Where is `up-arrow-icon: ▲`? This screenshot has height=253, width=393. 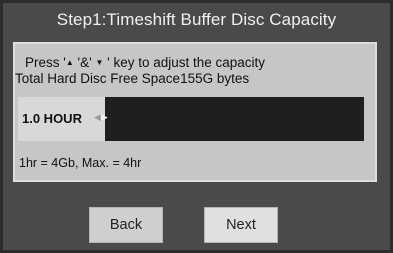 up-arrow-icon: ▲ is located at coordinates (69, 62).